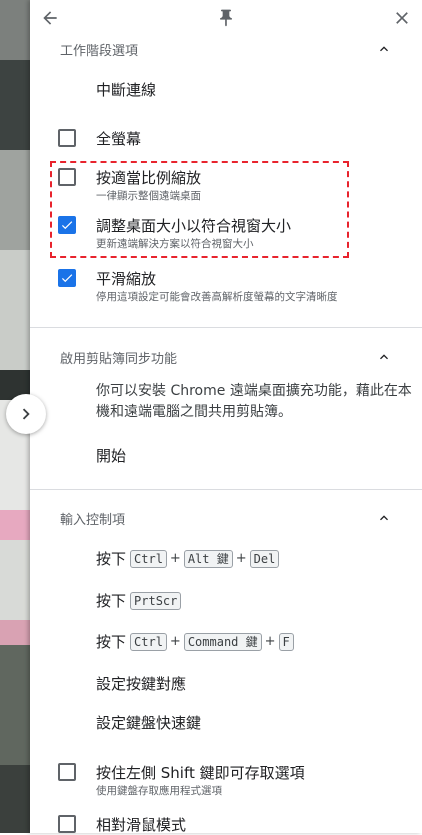 The width and height of the screenshot is (422, 835). I want to click on section-title-session: 工作階段選項, so click(99, 51).